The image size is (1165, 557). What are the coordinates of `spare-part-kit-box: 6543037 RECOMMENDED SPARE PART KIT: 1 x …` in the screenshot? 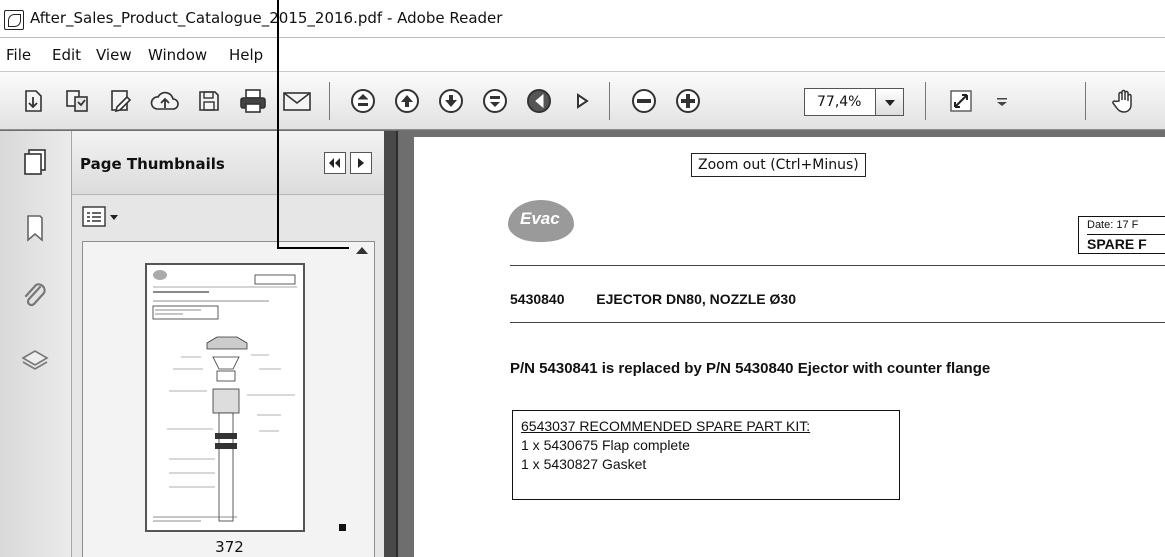 It's located at (706, 455).